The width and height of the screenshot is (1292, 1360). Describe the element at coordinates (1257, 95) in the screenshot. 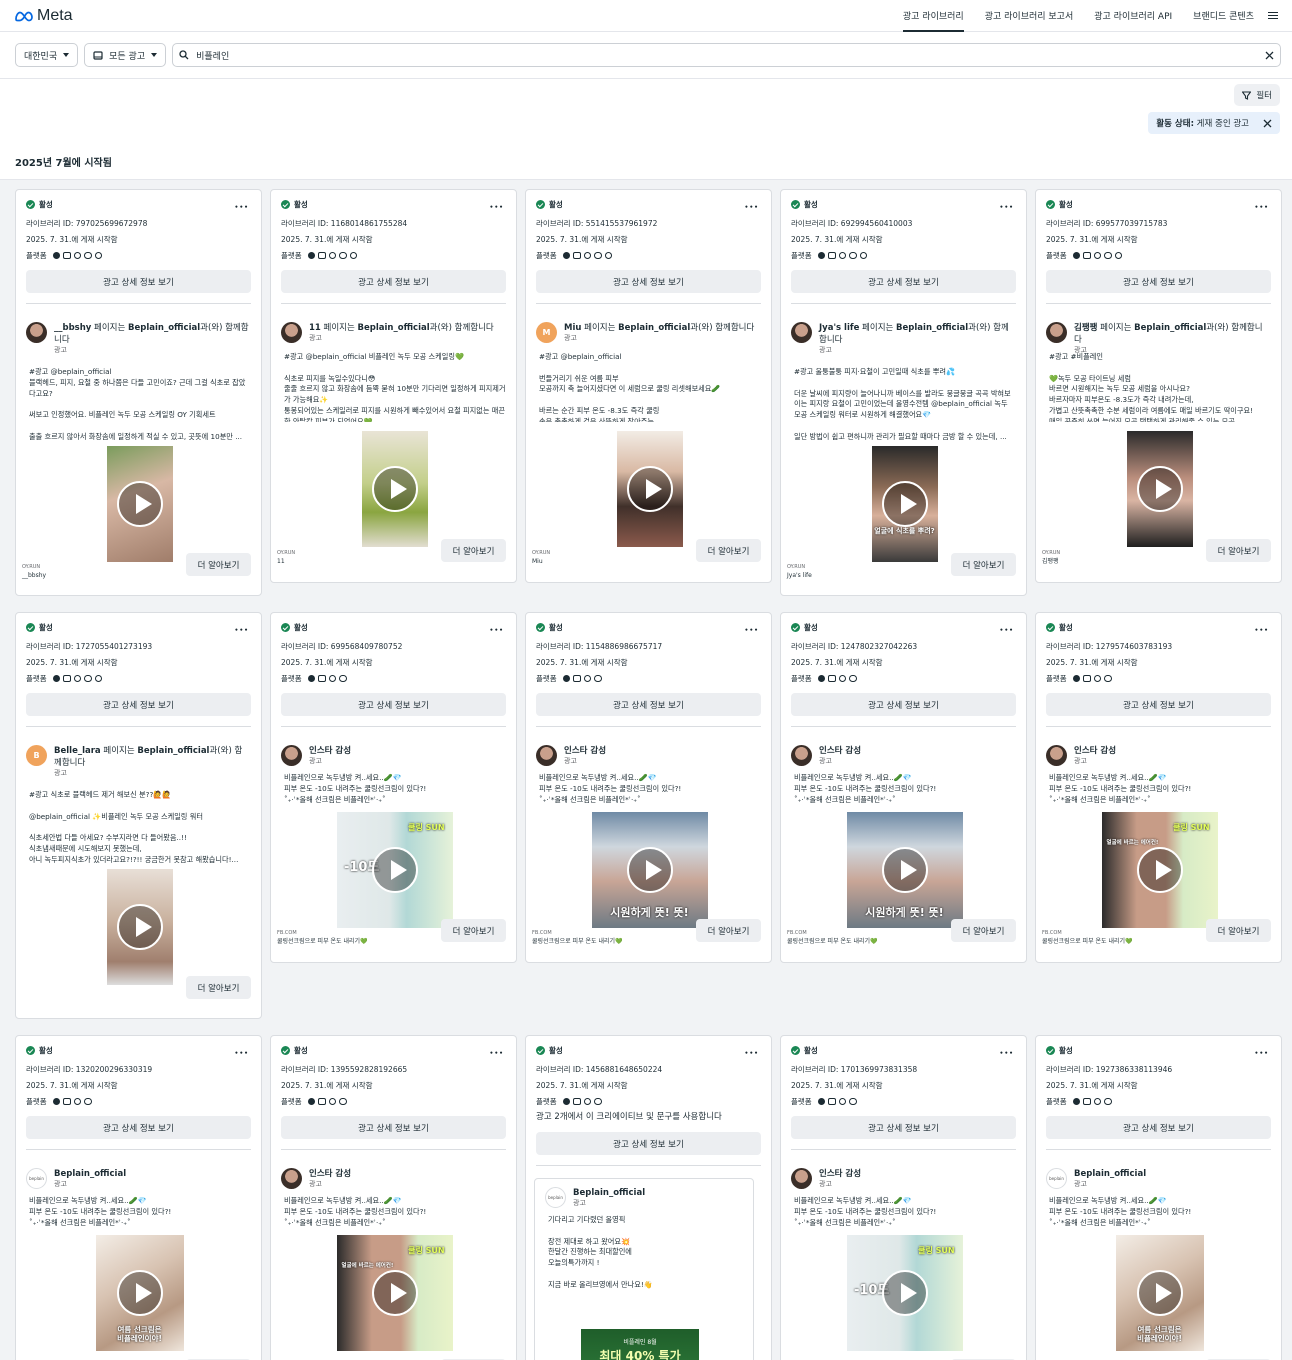

I see `filter-button: 필터` at that location.